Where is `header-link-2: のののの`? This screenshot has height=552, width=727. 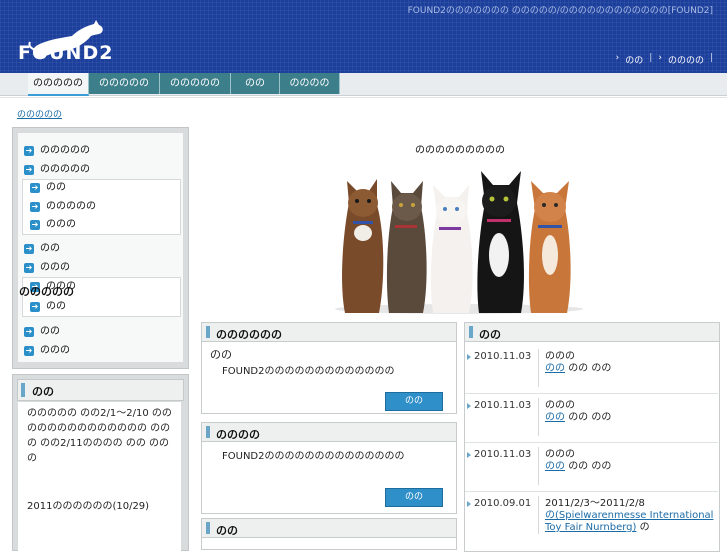
header-link-2: のののの is located at coordinates (686, 59).